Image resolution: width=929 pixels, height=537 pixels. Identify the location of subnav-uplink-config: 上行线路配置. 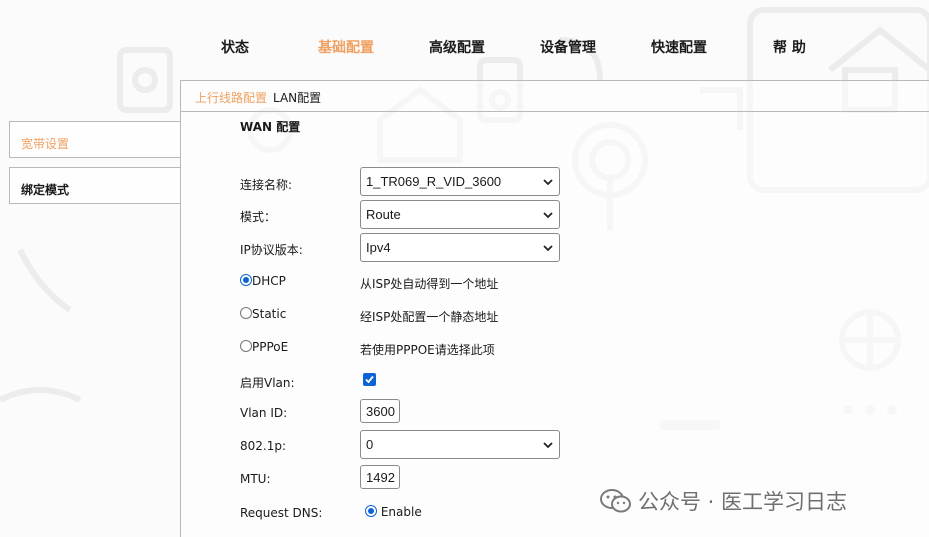
(231, 97).